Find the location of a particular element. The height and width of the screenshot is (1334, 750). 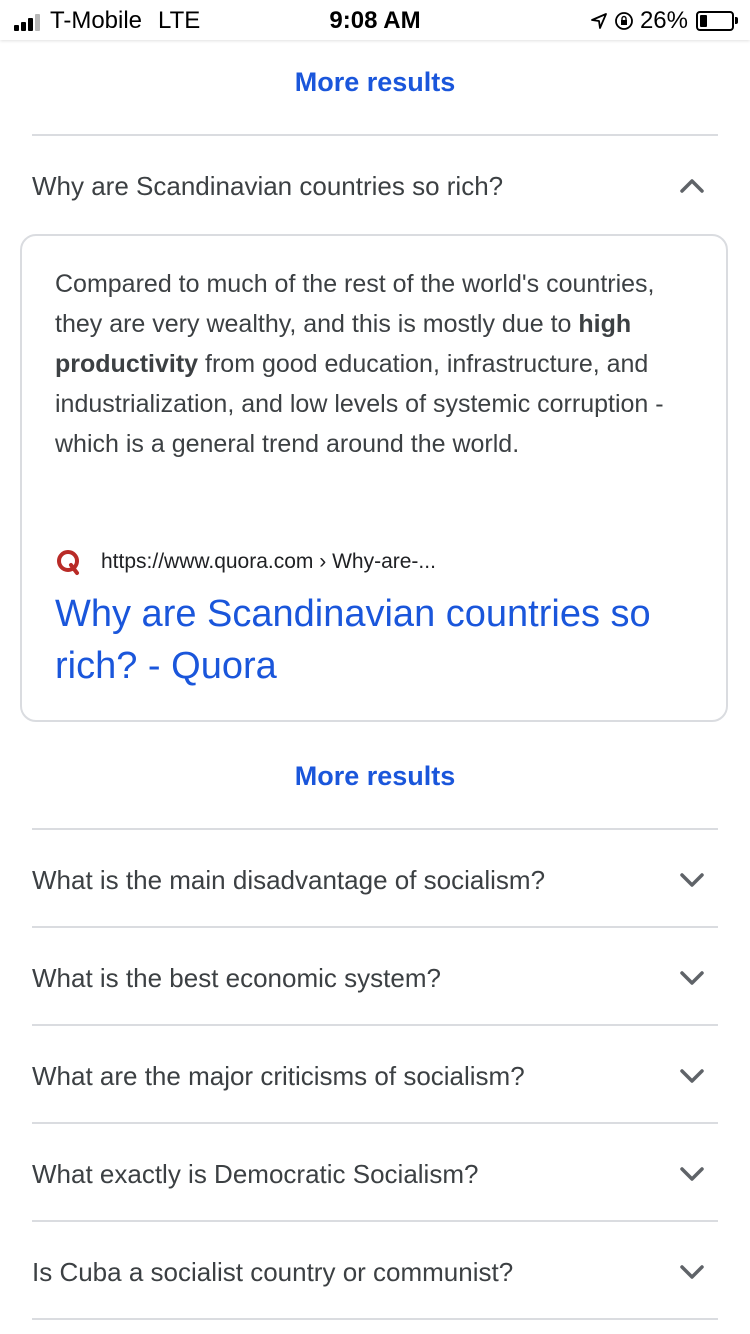

battery-fill is located at coordinates (703, 21).